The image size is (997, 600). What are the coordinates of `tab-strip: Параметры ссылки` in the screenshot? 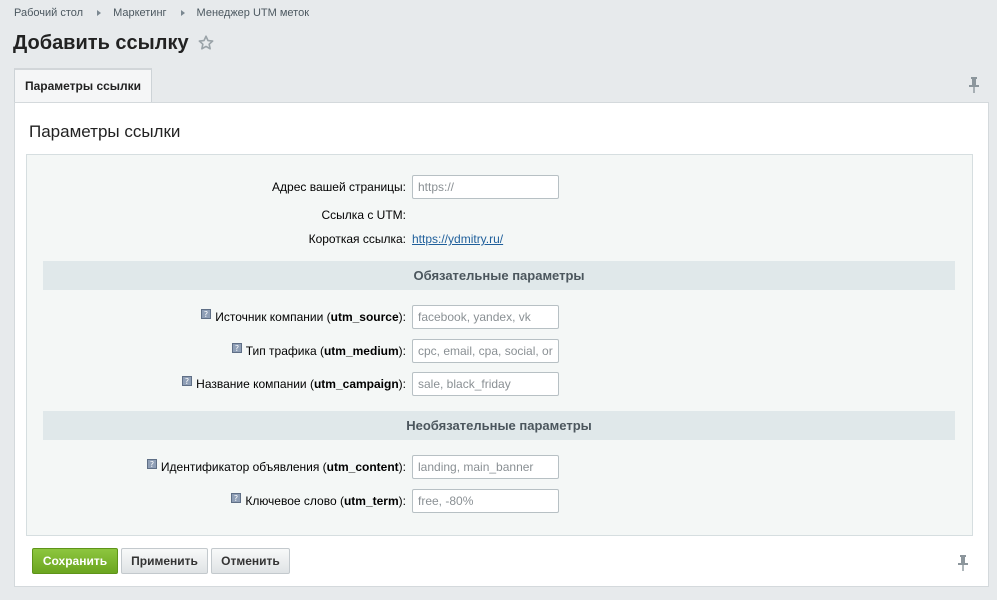 It's located at (501, 85).